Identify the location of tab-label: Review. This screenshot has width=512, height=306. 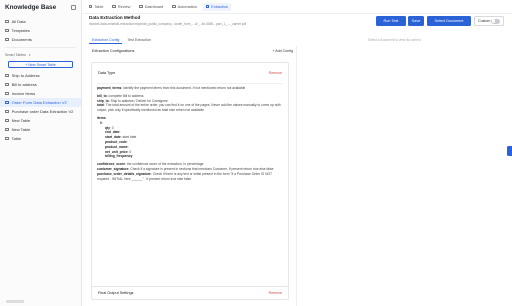
(124, 6).